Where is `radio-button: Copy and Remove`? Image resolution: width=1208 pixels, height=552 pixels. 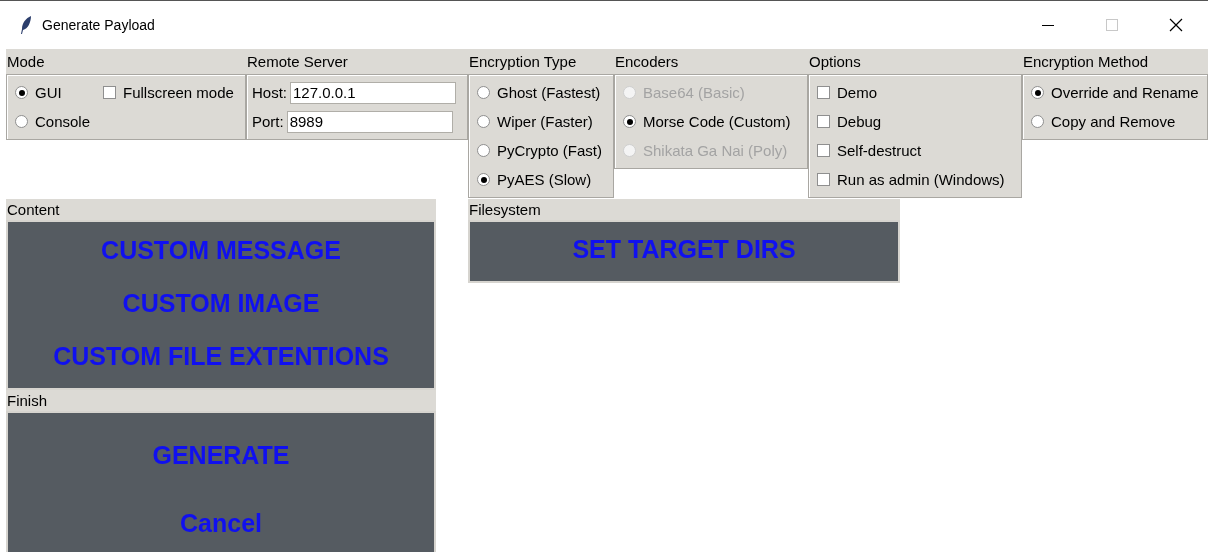 radio-button: Copy and Remove is located at coordinates (1103, 121).